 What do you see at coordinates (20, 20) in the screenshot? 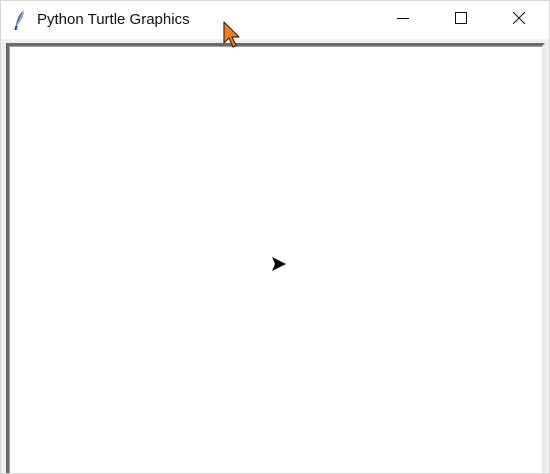
I see `feather-icon` at bounding box center [20, 20].